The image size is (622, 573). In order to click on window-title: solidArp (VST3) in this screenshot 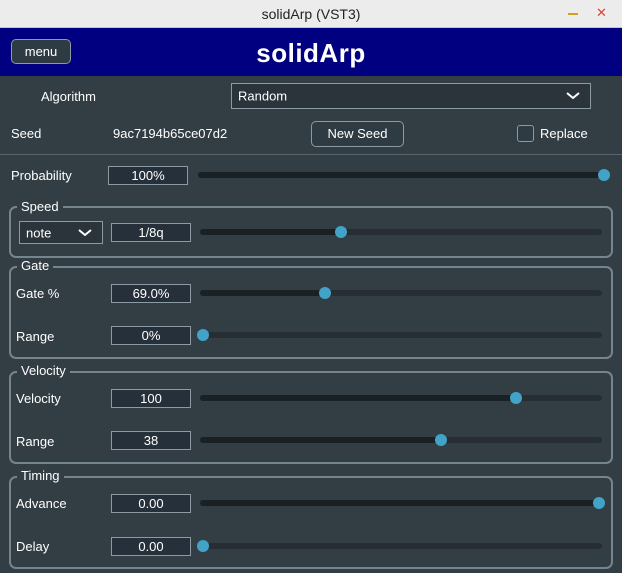, I will do `click(311, 14)`.